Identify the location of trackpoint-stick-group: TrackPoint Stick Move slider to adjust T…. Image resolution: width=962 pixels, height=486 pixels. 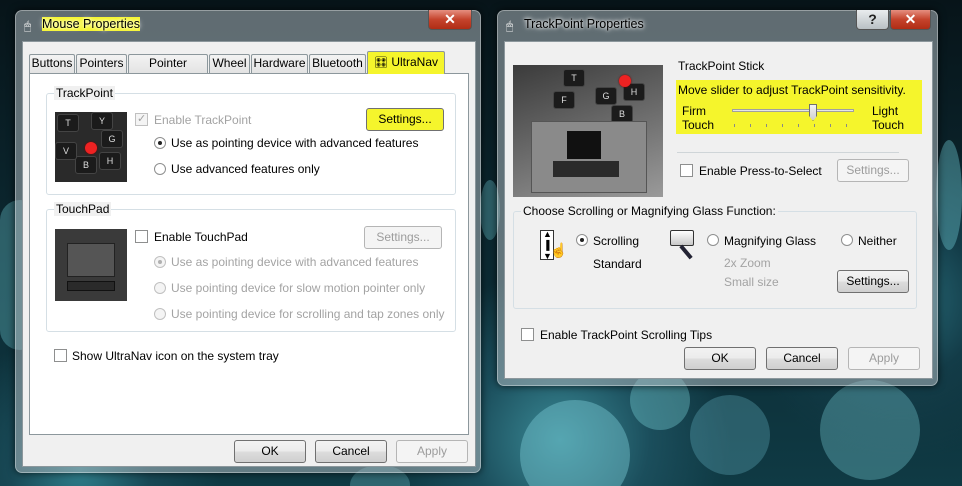
(797, 103).